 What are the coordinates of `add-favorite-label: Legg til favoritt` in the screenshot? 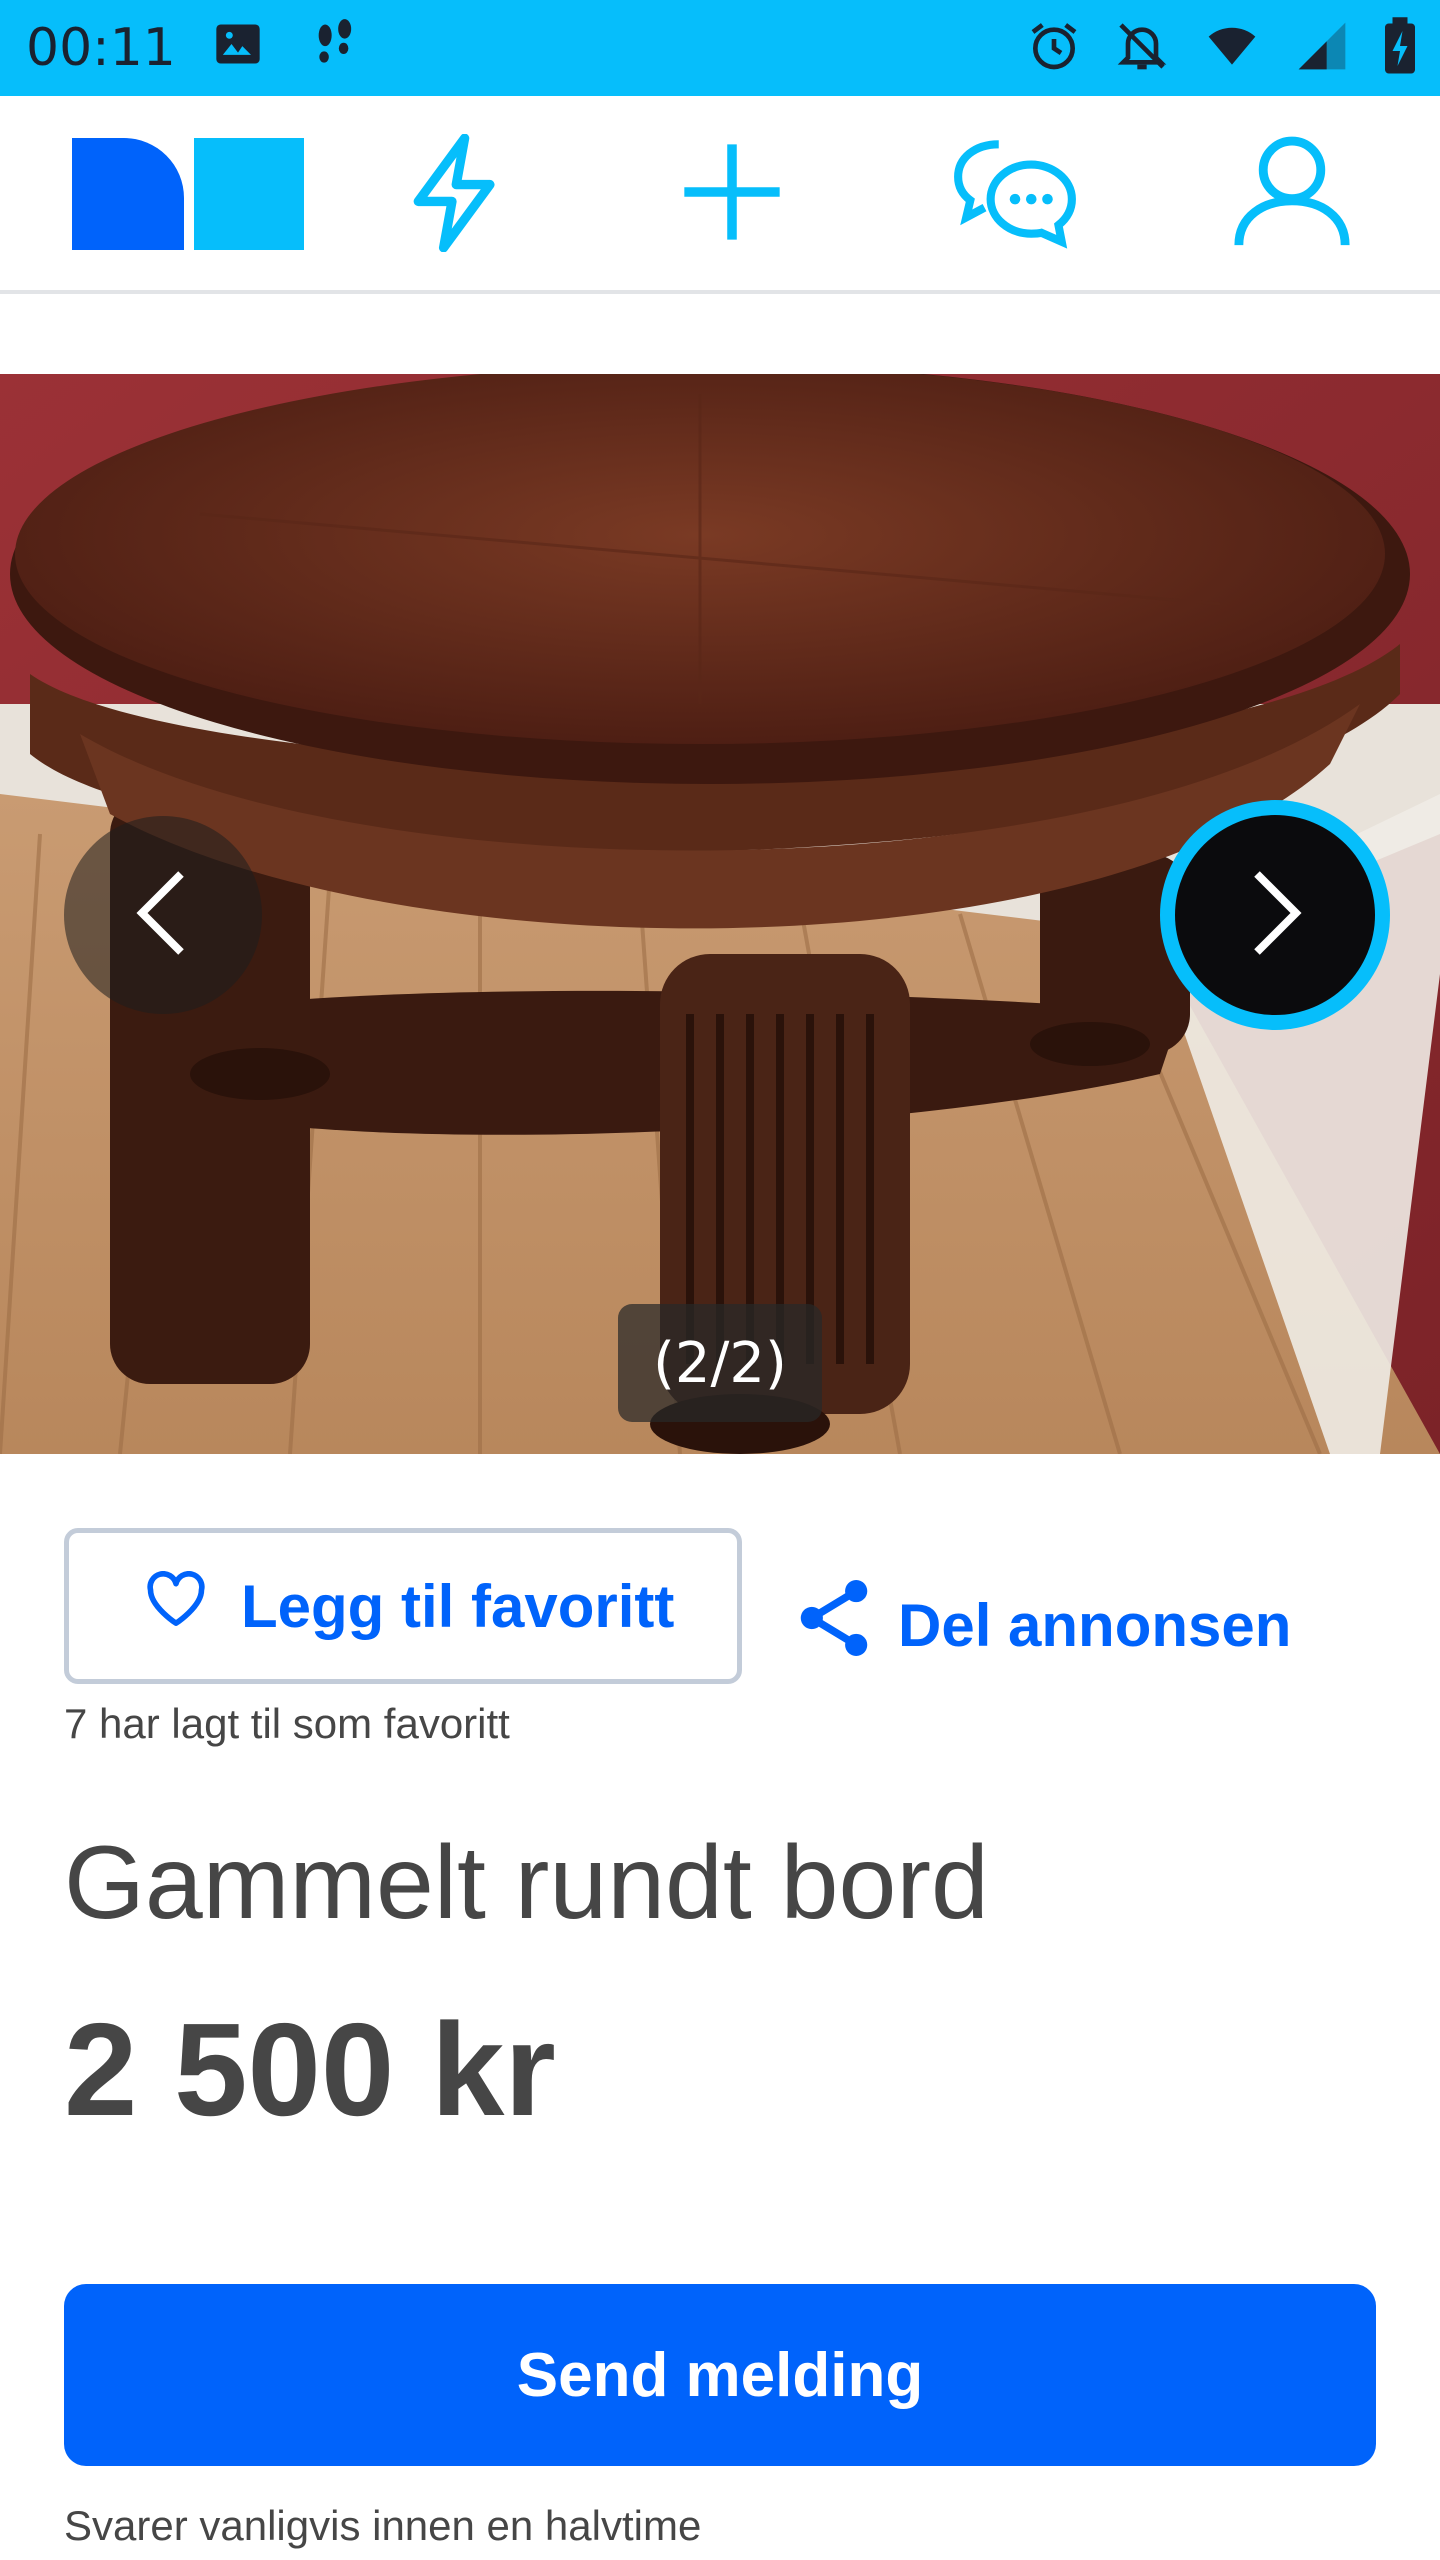 It's located at (458, 1606).